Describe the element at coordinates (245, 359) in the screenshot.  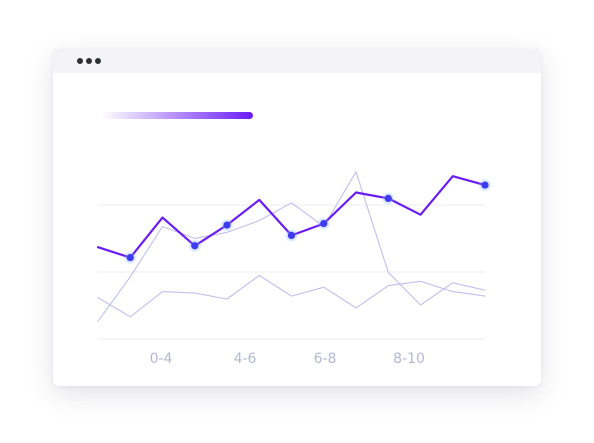
I see `x-tick-label: 4-6` at that location.